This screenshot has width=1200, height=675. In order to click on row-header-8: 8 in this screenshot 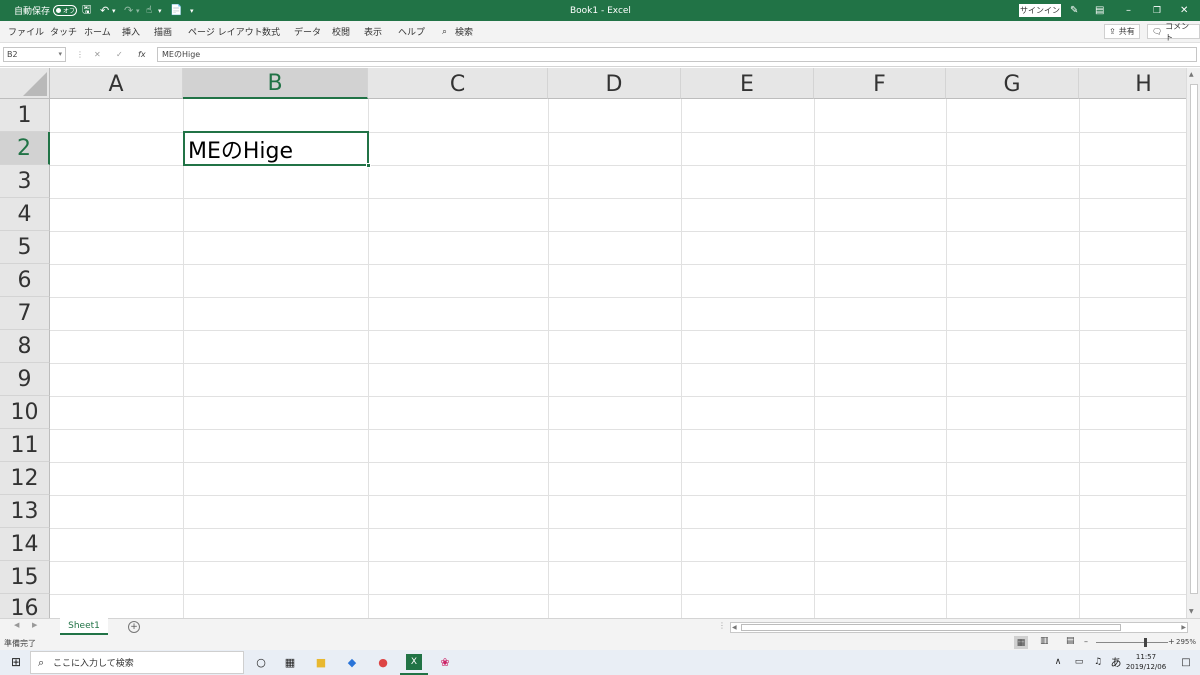, I will do `click(25, 346)`.